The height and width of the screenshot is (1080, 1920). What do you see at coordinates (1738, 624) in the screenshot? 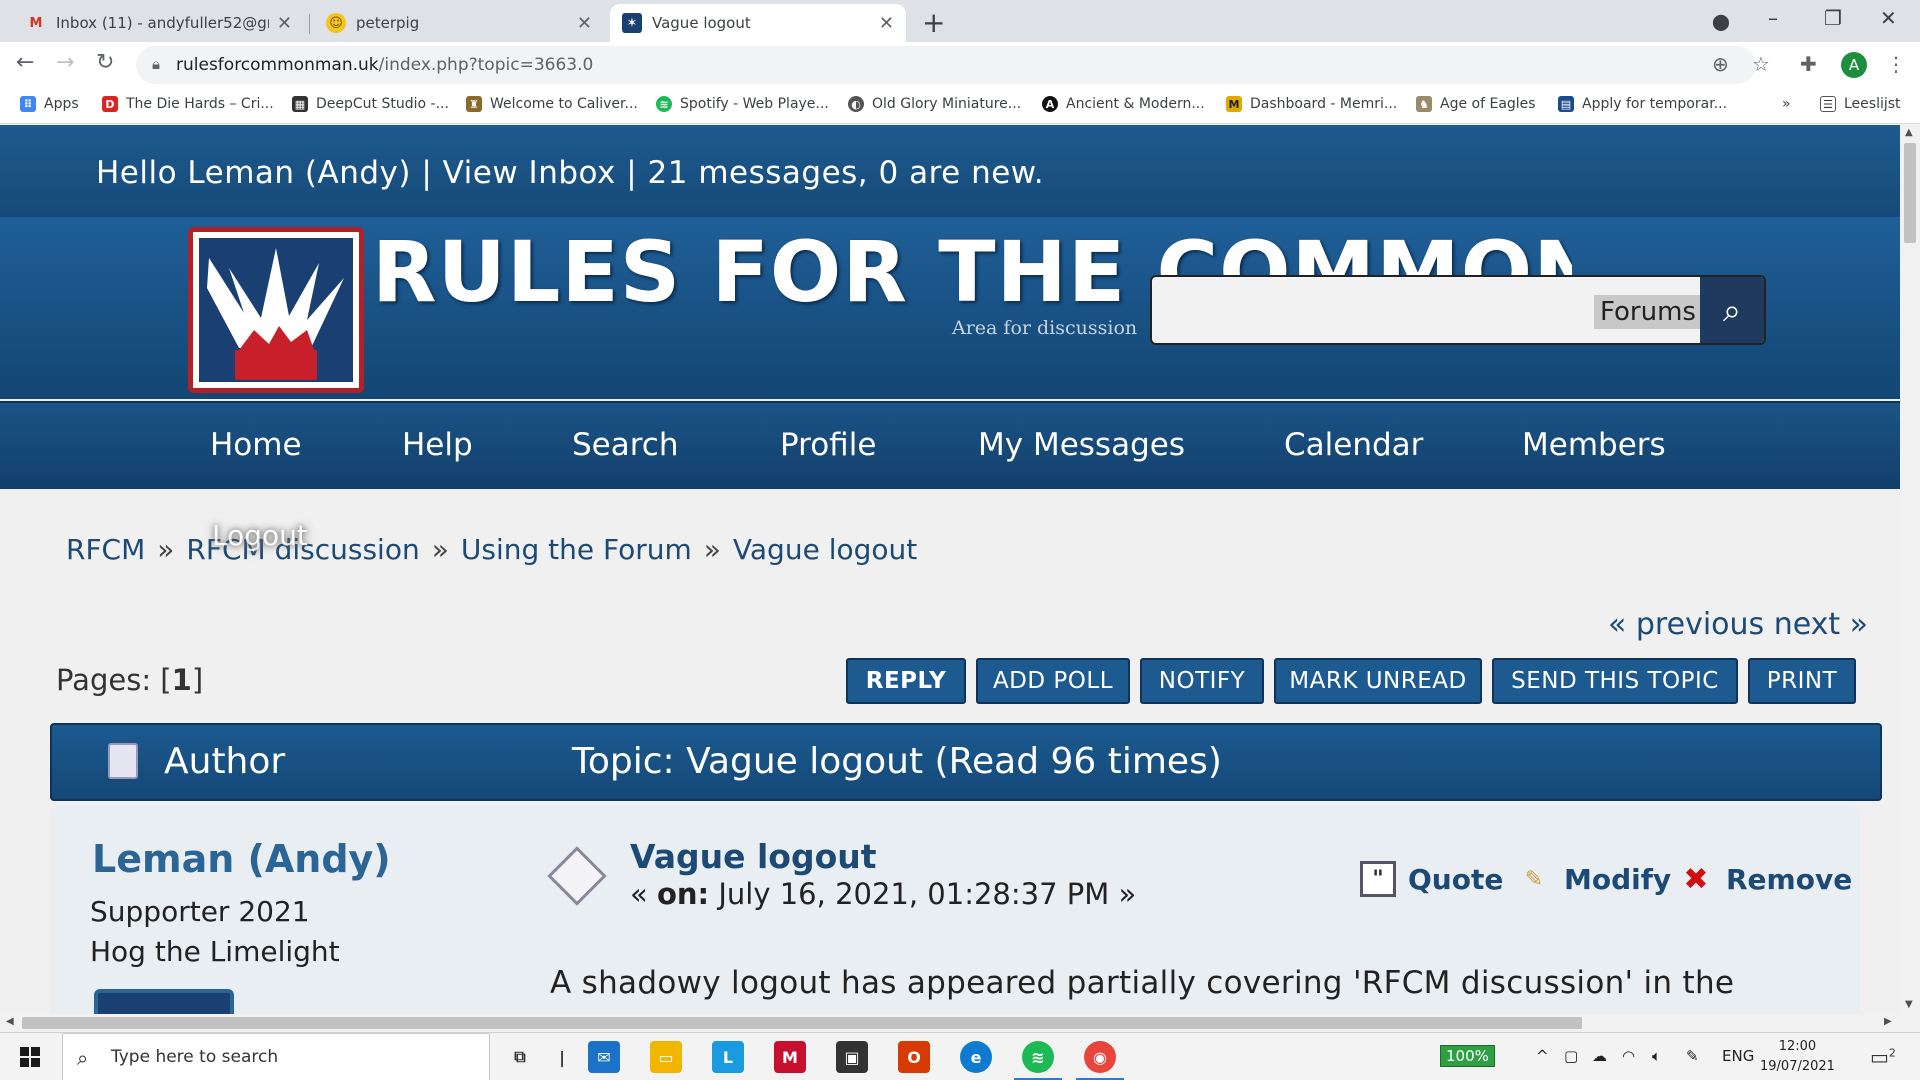
I see `prev-next-links: « previous next »` at bounding box center [1738, 624].